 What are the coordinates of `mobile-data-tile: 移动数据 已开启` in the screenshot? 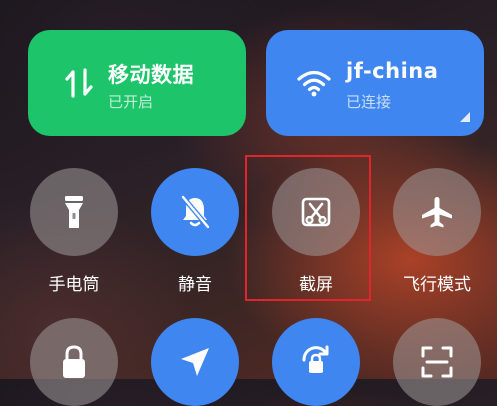 It's located at (137, 83).